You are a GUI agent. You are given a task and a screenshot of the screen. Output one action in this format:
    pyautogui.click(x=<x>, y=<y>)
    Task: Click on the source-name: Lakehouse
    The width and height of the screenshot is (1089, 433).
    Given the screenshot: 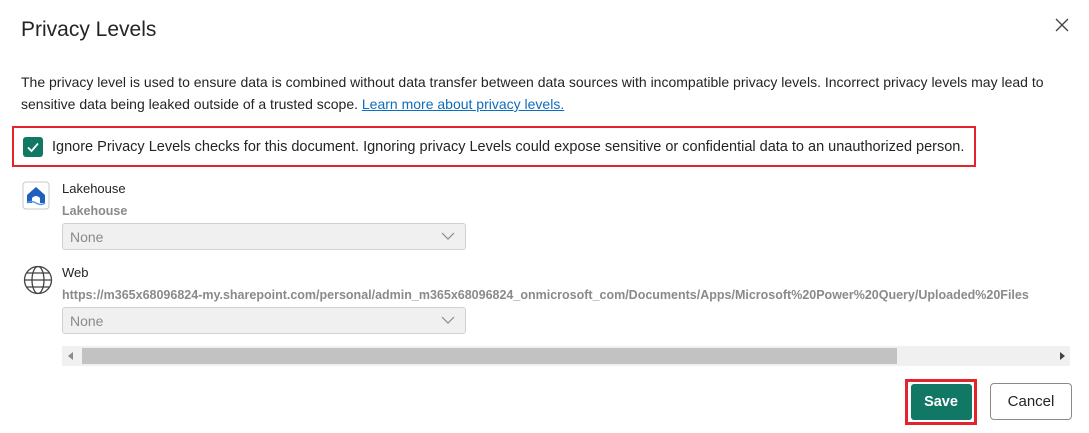 What is the action you would take?
    pyautogui.click(x=94, y=188)
    